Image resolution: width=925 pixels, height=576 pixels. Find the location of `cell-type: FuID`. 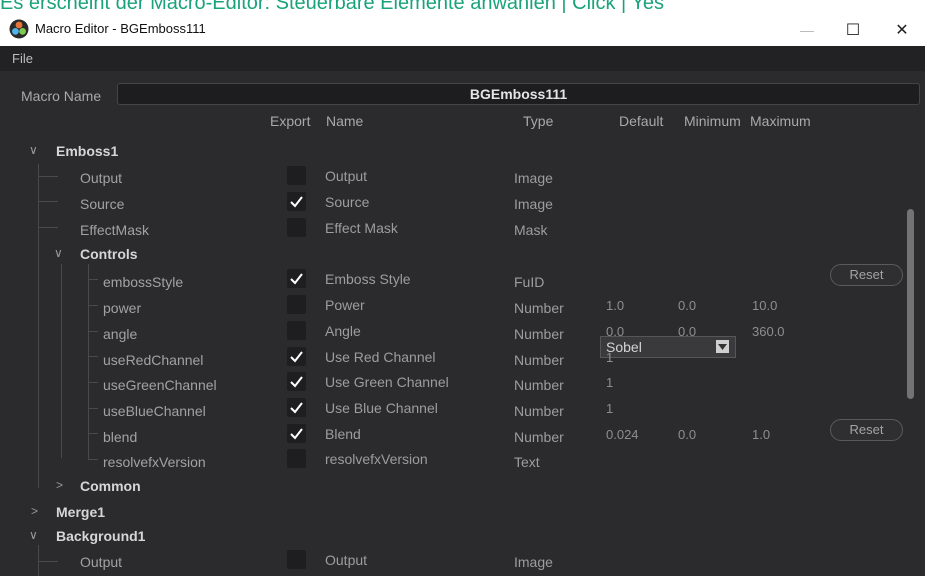

cell-type: FuID is located at coordinates (529, 282).